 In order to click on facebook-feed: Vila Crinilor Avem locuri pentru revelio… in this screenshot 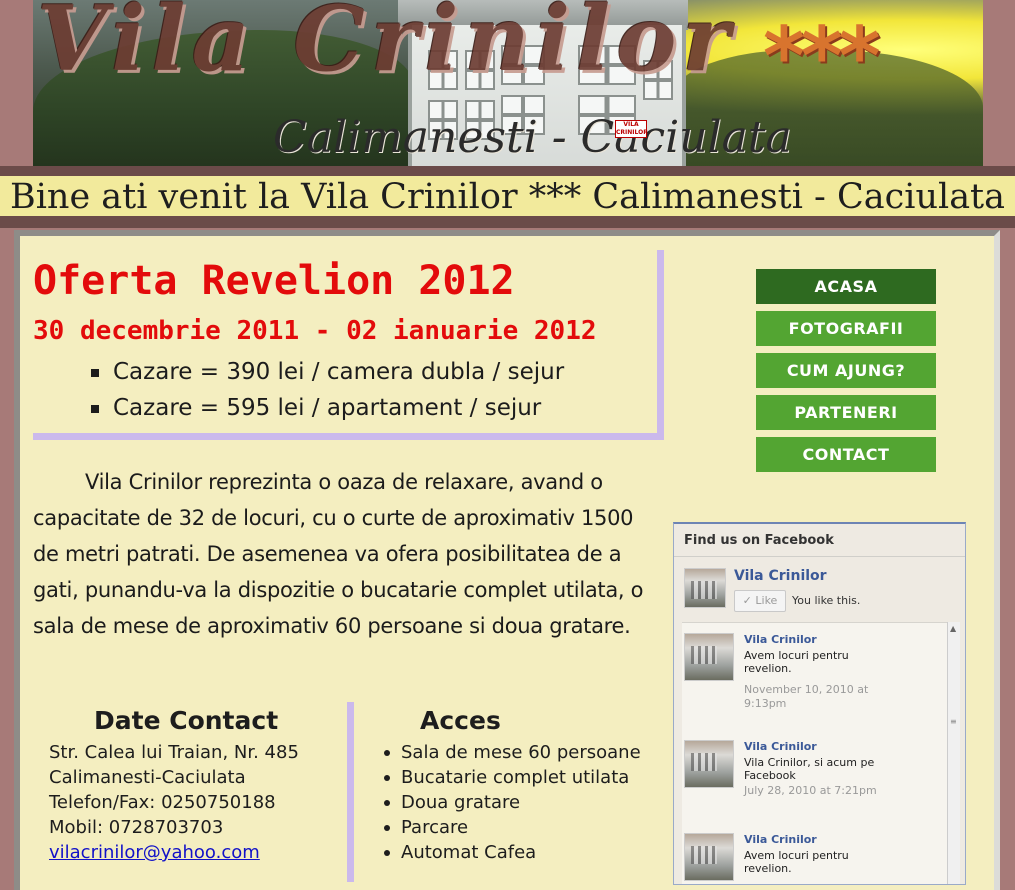, I will do `click(821, 753)`.